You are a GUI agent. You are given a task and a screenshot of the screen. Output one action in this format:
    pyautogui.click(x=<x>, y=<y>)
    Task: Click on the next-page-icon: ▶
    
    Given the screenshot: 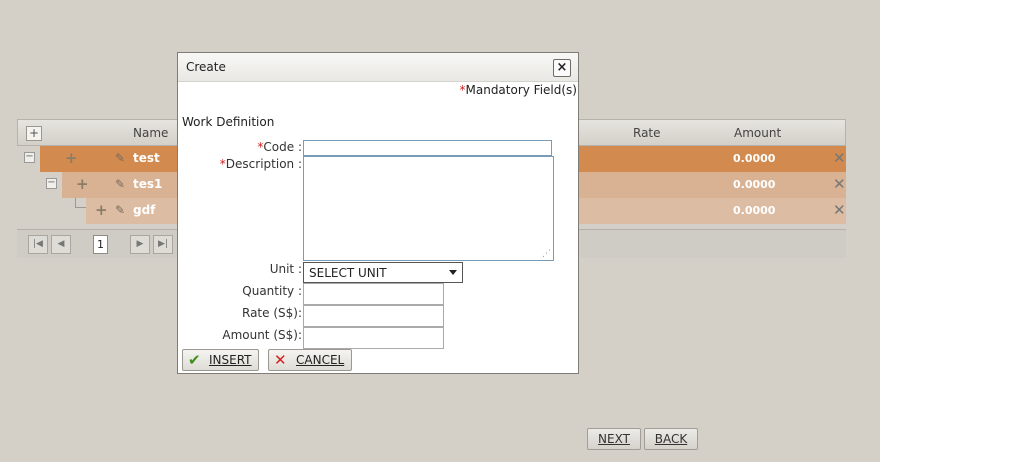 What is the action you would take?
    pyautogui.click(x=140, y=244)
    